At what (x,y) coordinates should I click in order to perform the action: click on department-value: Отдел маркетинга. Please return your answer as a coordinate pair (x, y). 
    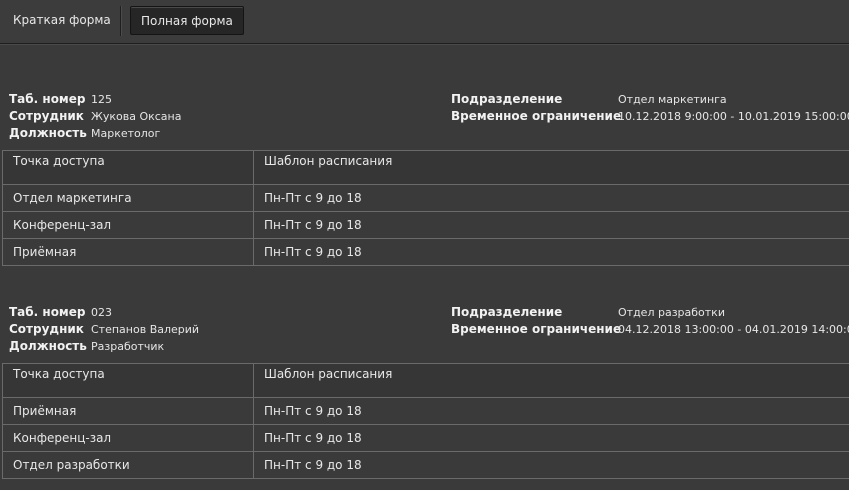
    Looking at the image, I should click on (672, 99).